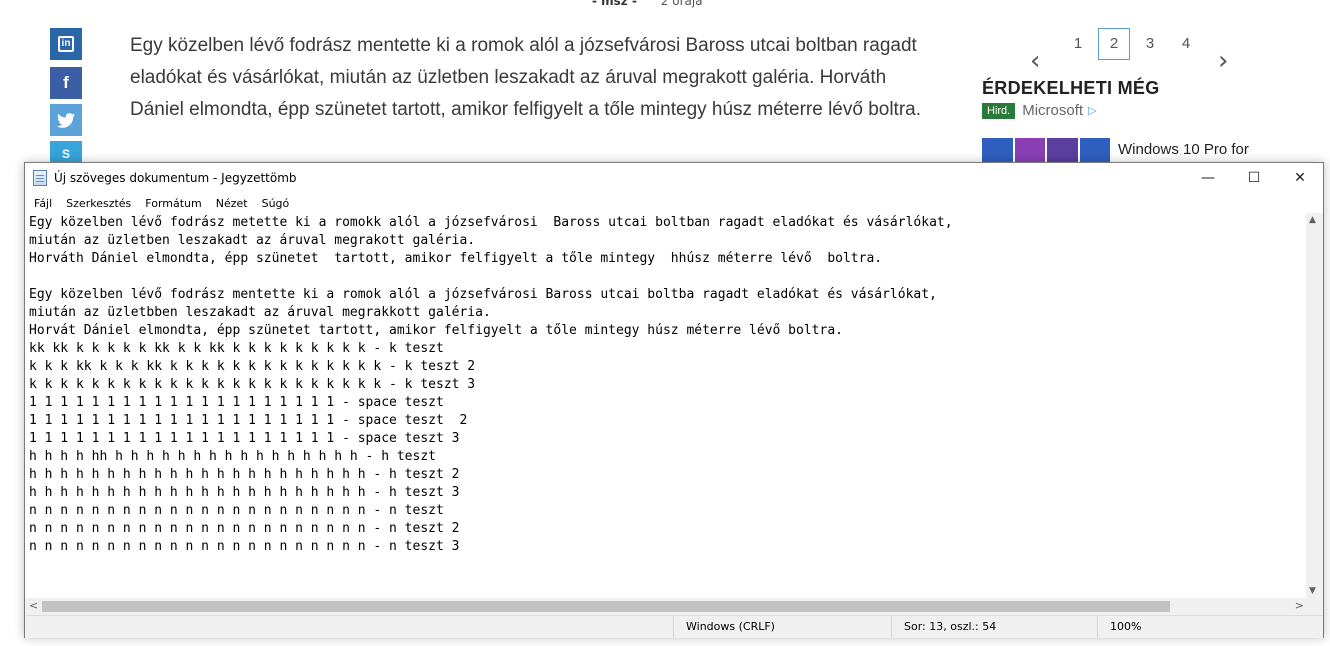 The width and height of the screenshot is (1330, 646). Describe the element at coordinates (614, 4) in the screenshot. I see `byline-author: - msz -` at that location.